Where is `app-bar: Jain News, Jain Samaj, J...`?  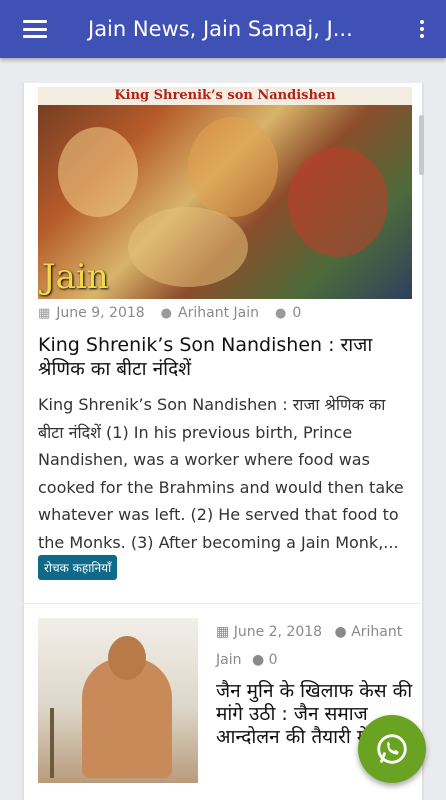
app-bar: Jain News, Jain Samaj, J... is located at coordinates (223, 29).